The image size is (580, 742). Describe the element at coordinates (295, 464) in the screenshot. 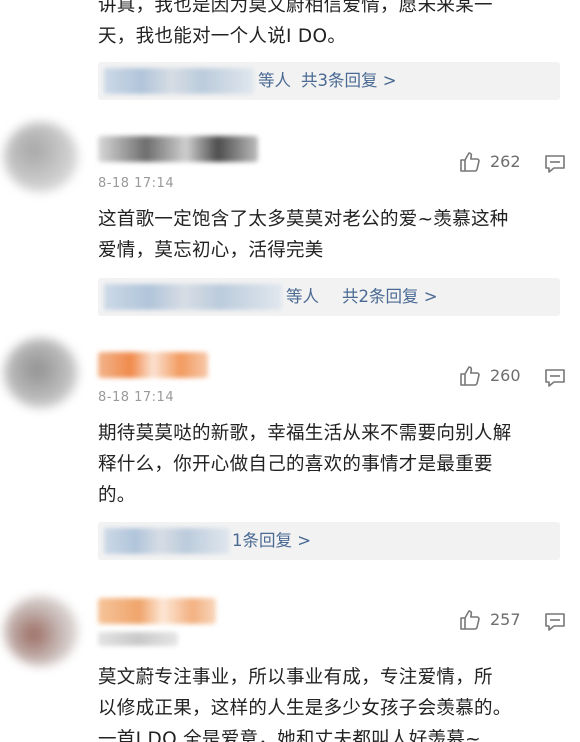

I see `comment-line: 释什么，你开心做自己的喜欢的事情才是最重要` at that location.